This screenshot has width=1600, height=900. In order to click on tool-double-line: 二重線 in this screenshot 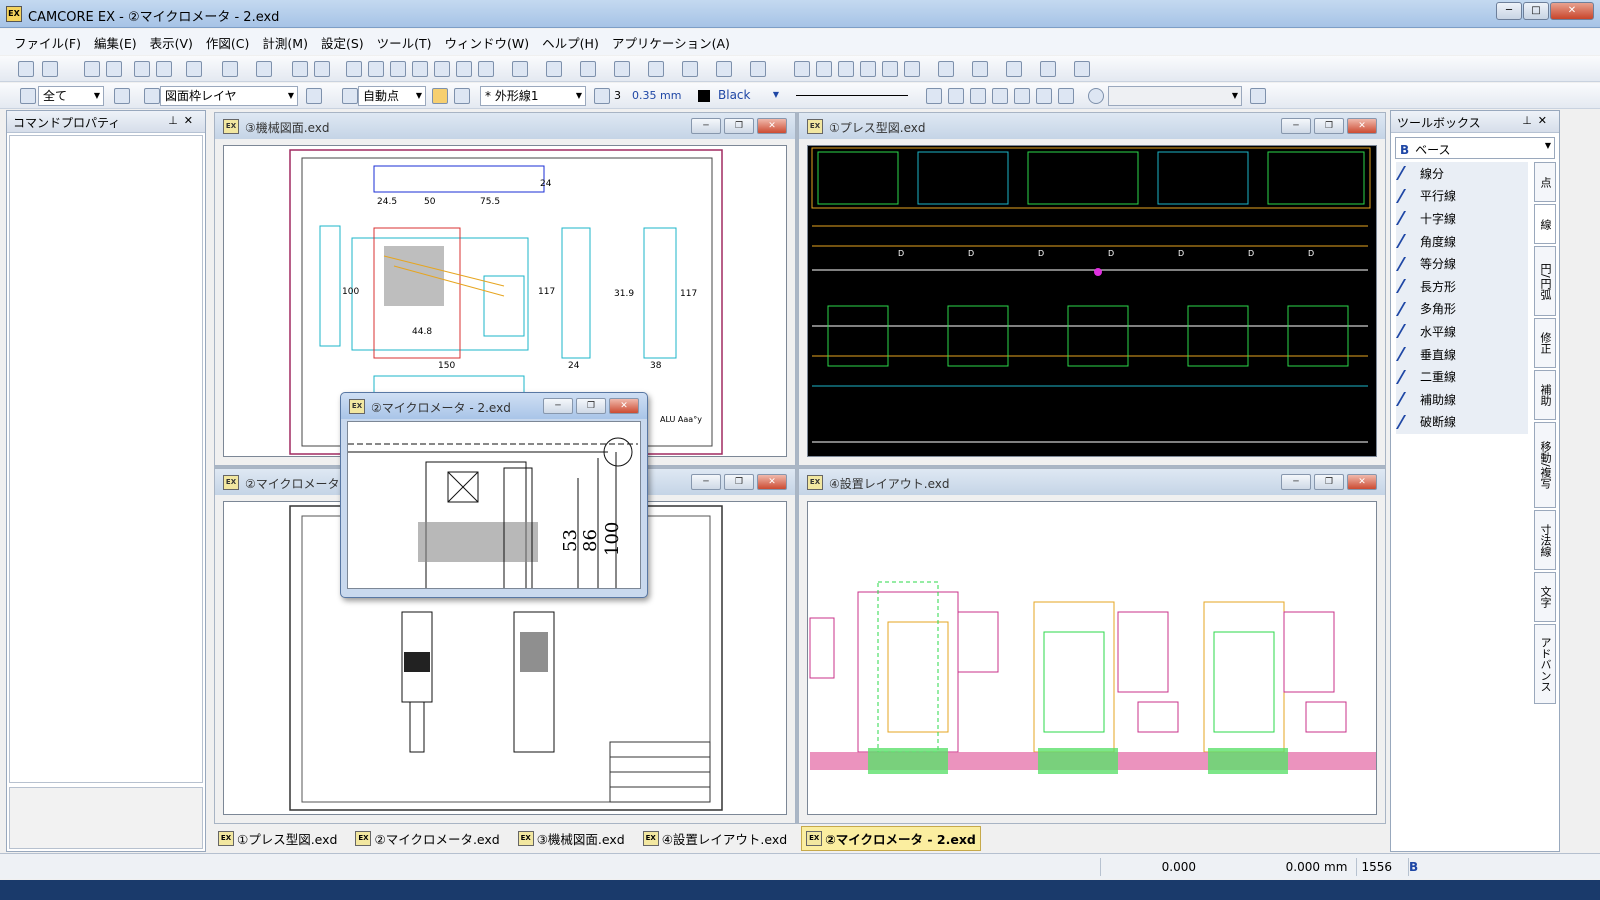, I will do `click(1461, 376)`.